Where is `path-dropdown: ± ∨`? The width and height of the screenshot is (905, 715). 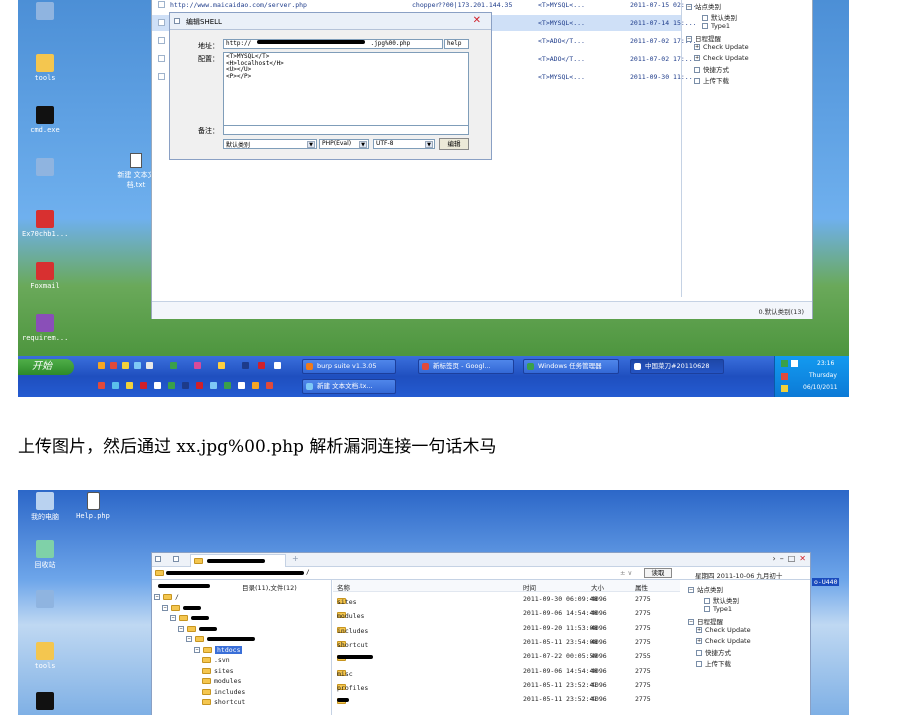 path-dropdown: ± ∨ is located at coordinates (626, 573).